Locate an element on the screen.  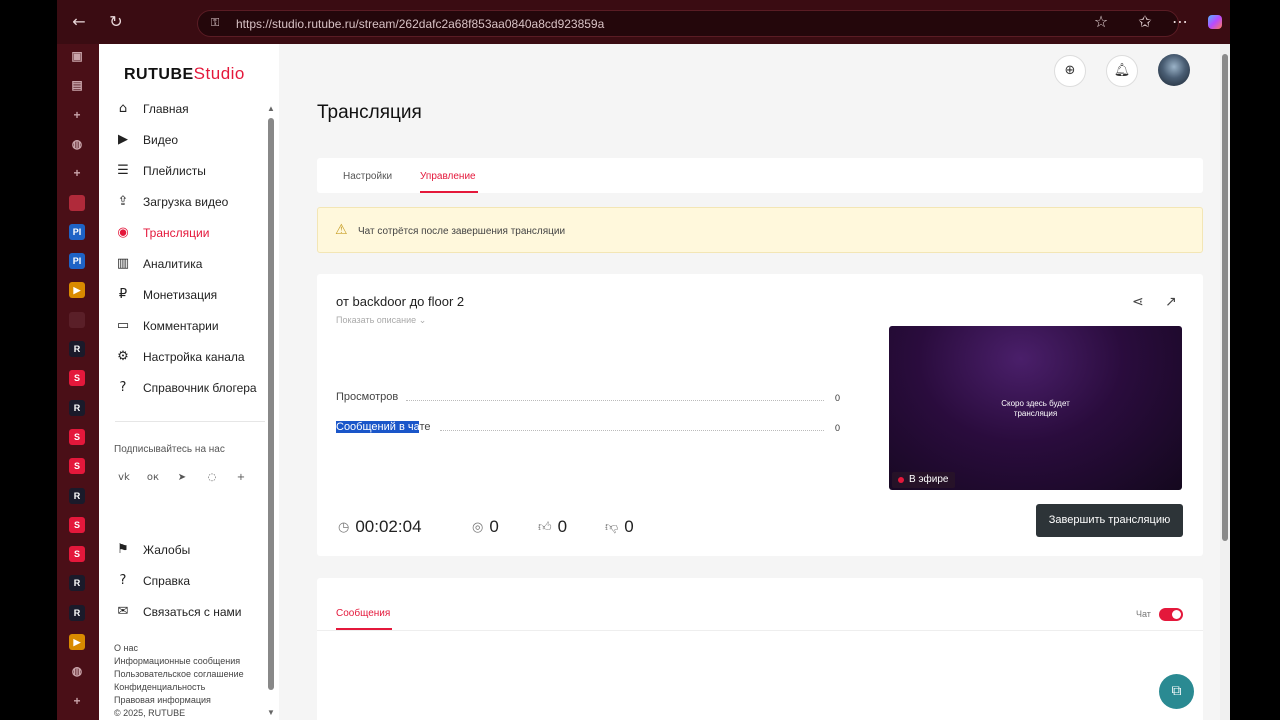
preview-placeholder: Скоро здесь будет трансляция is located at coordinates (1035, 409).